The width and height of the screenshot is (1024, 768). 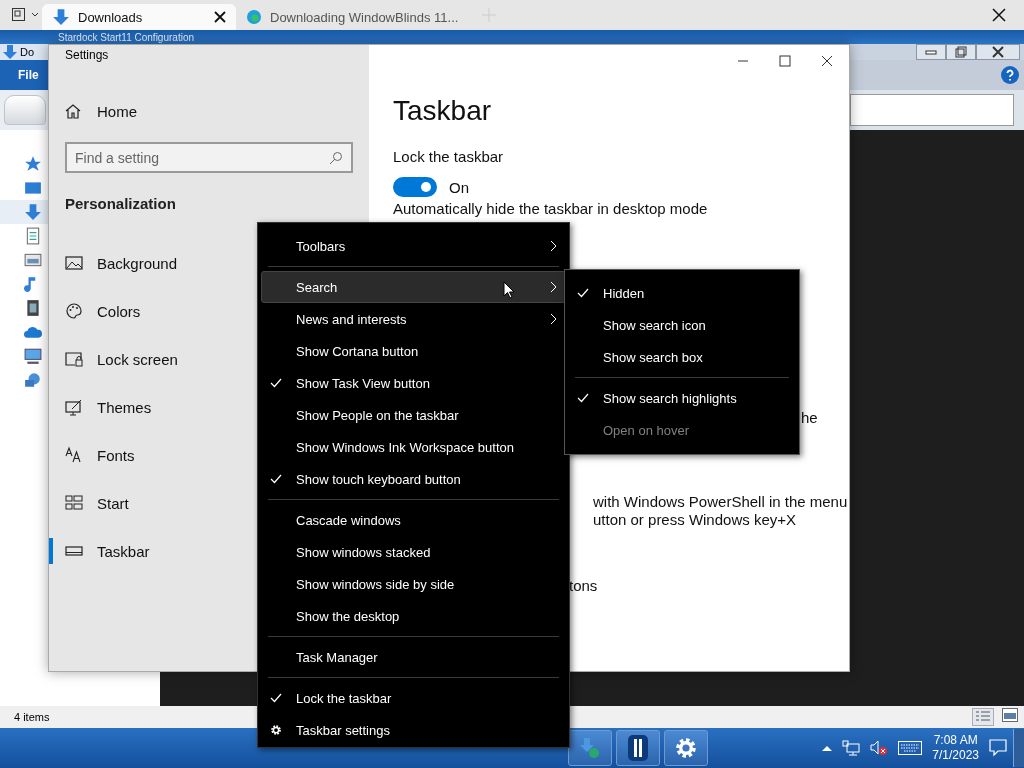 I want to click on restore-button, so click(x=961, y=52).